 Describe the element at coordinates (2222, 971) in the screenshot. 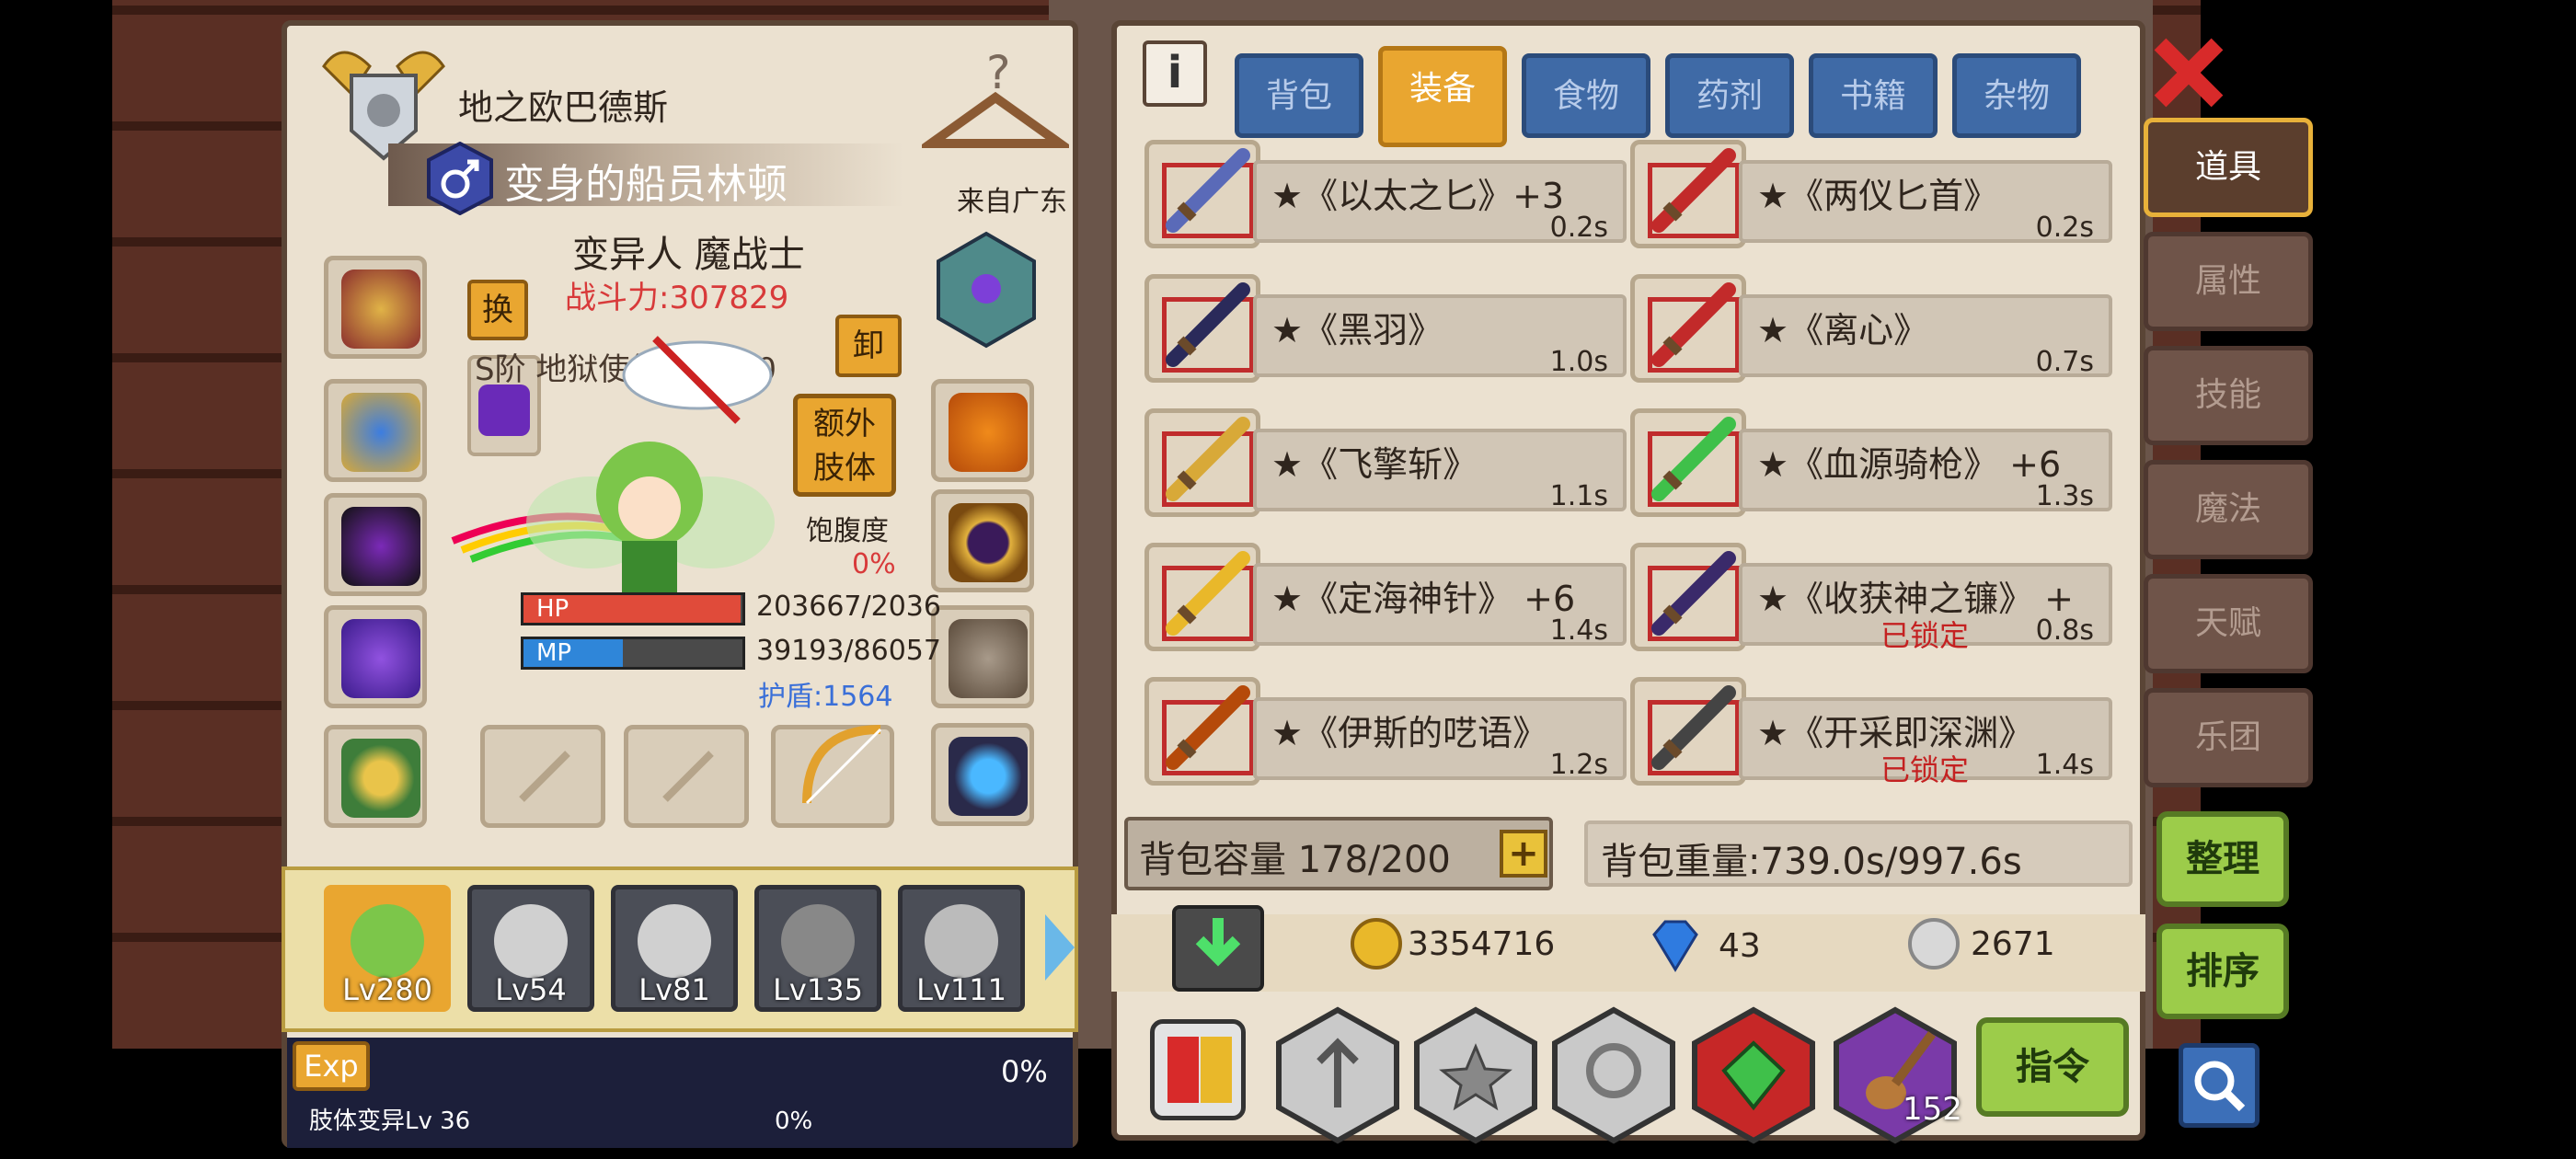

I see `sort-button: 排序` at that location.